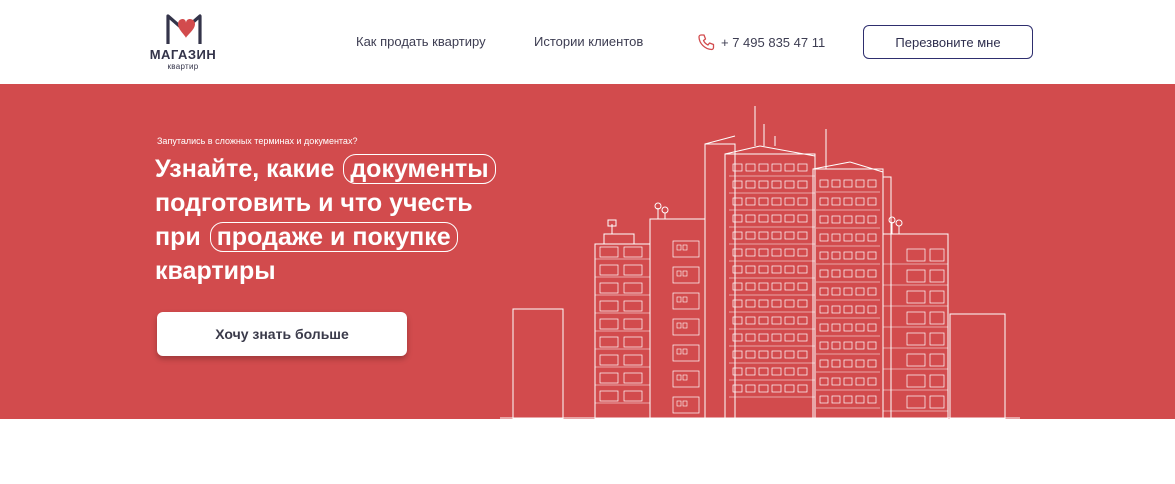 Image resolution: width=1175 pixels, height=484 pixels. Describe the element at coordinates (245, 169) in the screenshot. I see `headline-text: Узнайте, какие` at that location.